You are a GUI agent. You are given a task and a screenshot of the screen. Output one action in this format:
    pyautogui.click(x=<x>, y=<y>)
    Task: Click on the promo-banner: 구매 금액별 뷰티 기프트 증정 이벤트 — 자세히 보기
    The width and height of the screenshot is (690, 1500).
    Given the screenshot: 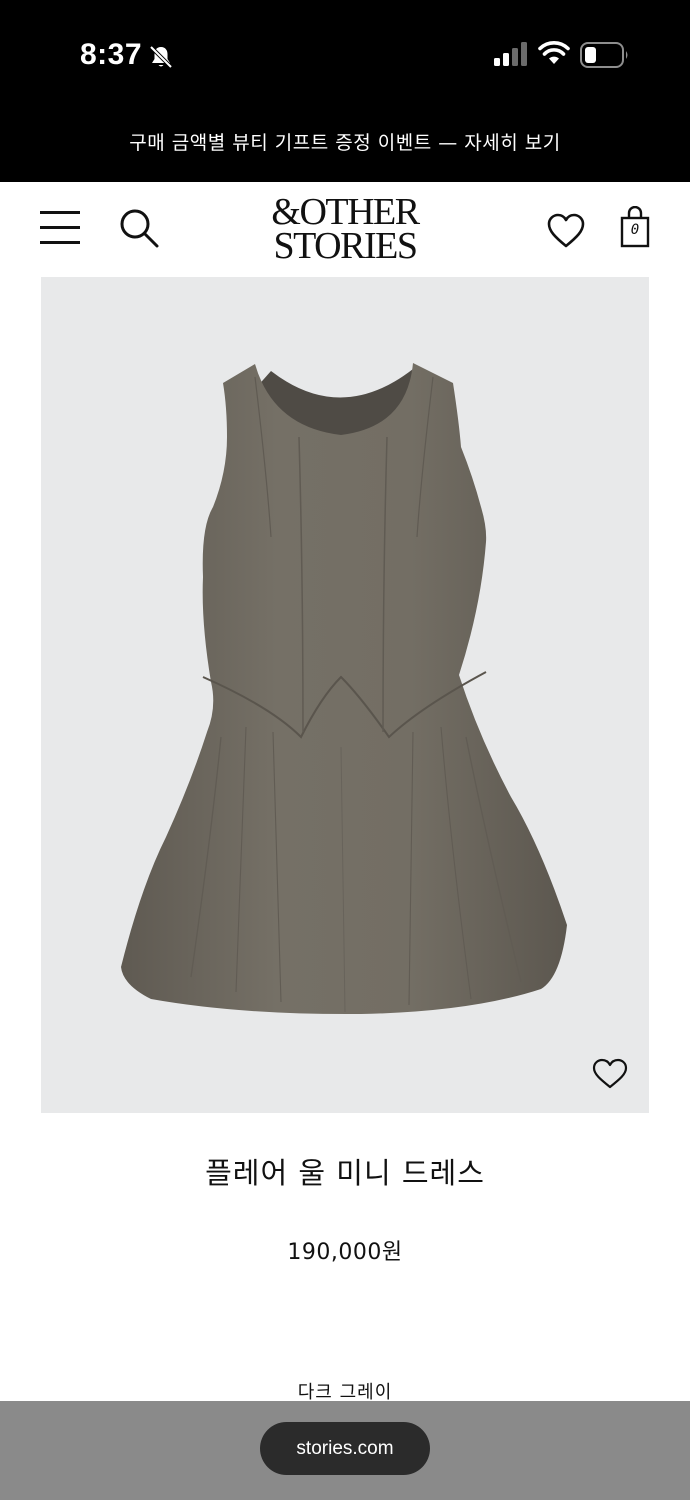 What is the action you would take?
    pyautogui.click(x=345, y=141)
    